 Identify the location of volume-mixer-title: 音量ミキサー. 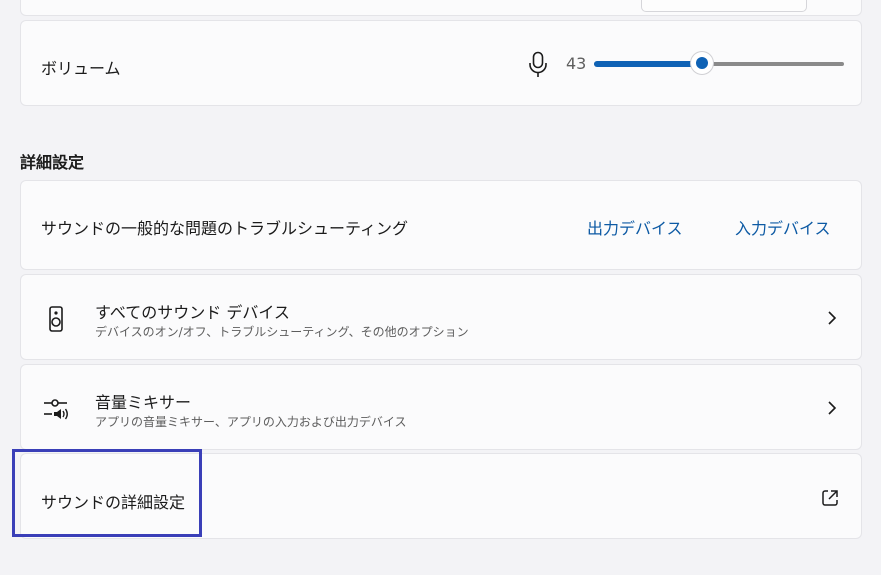
(143, 402).